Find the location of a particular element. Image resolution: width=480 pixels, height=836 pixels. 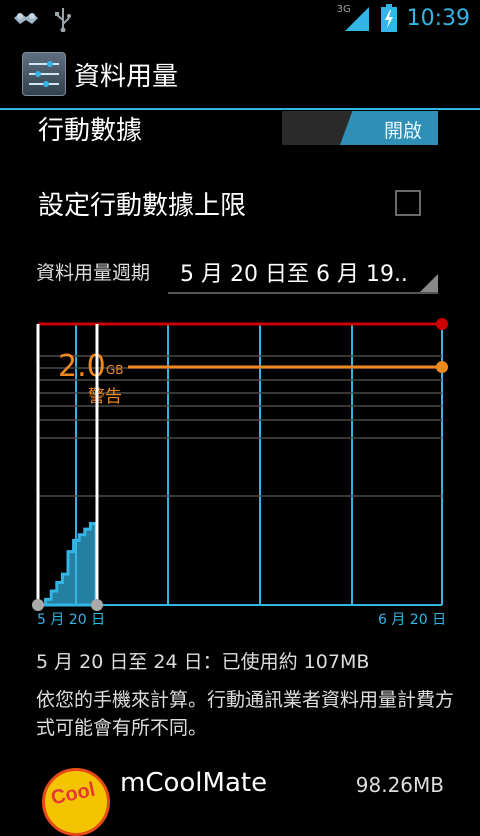

usb-icon is located at coordinates (63, 20).